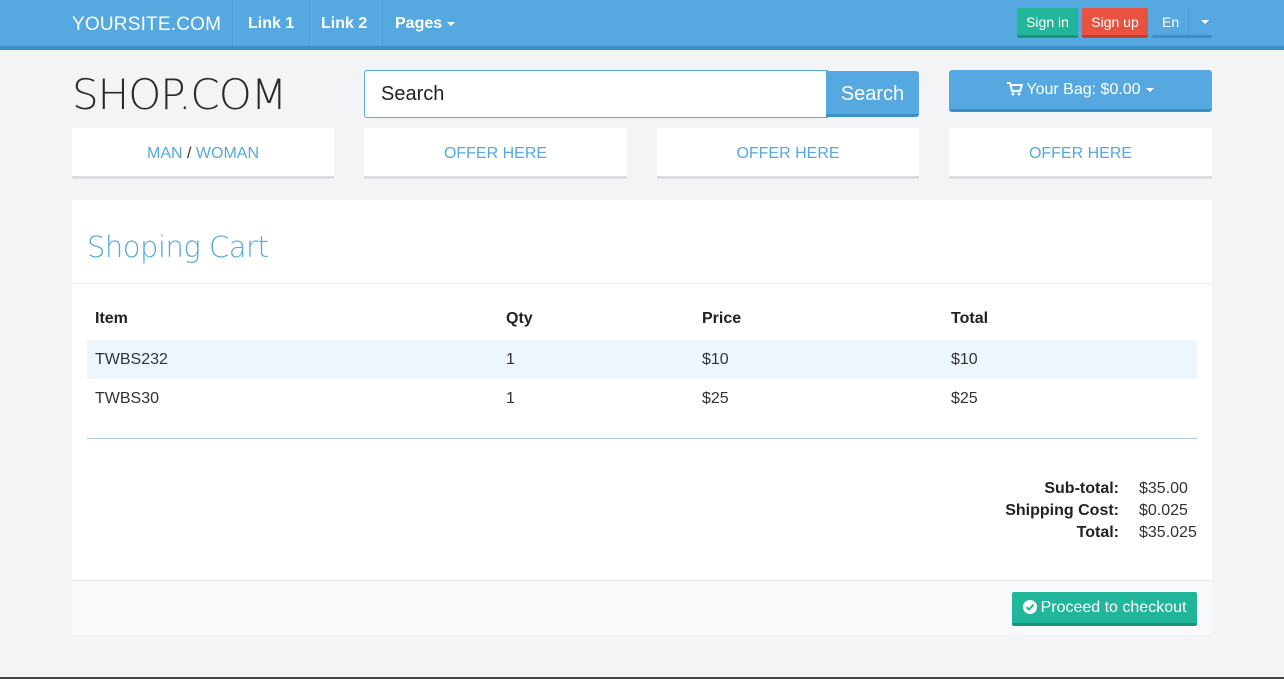 Image resolution: width=1284 pixels, height=679 pixels. I want to click on cart-title: Shoping Cart, so click(178, 247).